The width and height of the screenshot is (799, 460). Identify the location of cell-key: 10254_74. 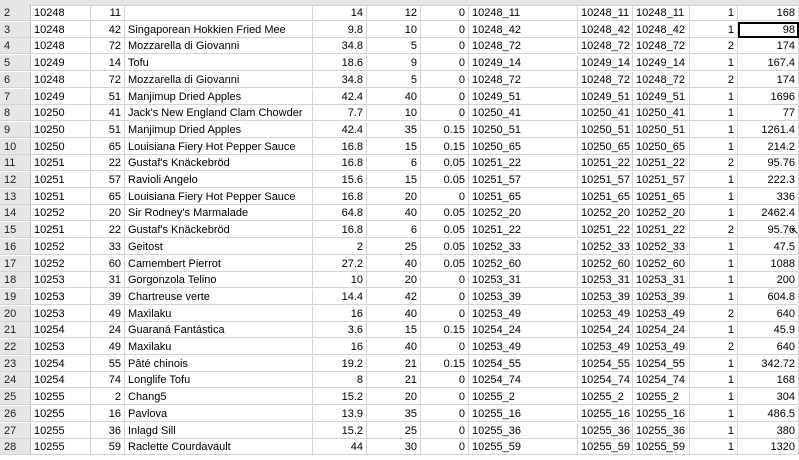
(523, 380).